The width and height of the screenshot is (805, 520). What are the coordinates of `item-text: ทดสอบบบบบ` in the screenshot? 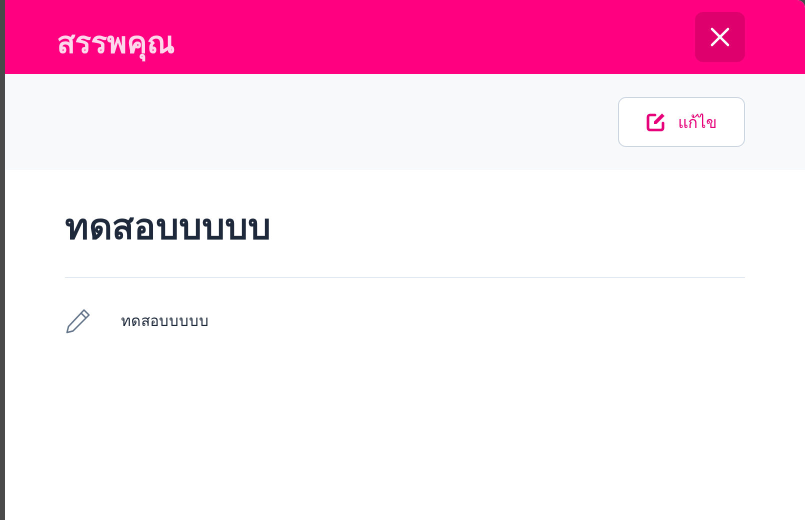 It's located at (165, 321).